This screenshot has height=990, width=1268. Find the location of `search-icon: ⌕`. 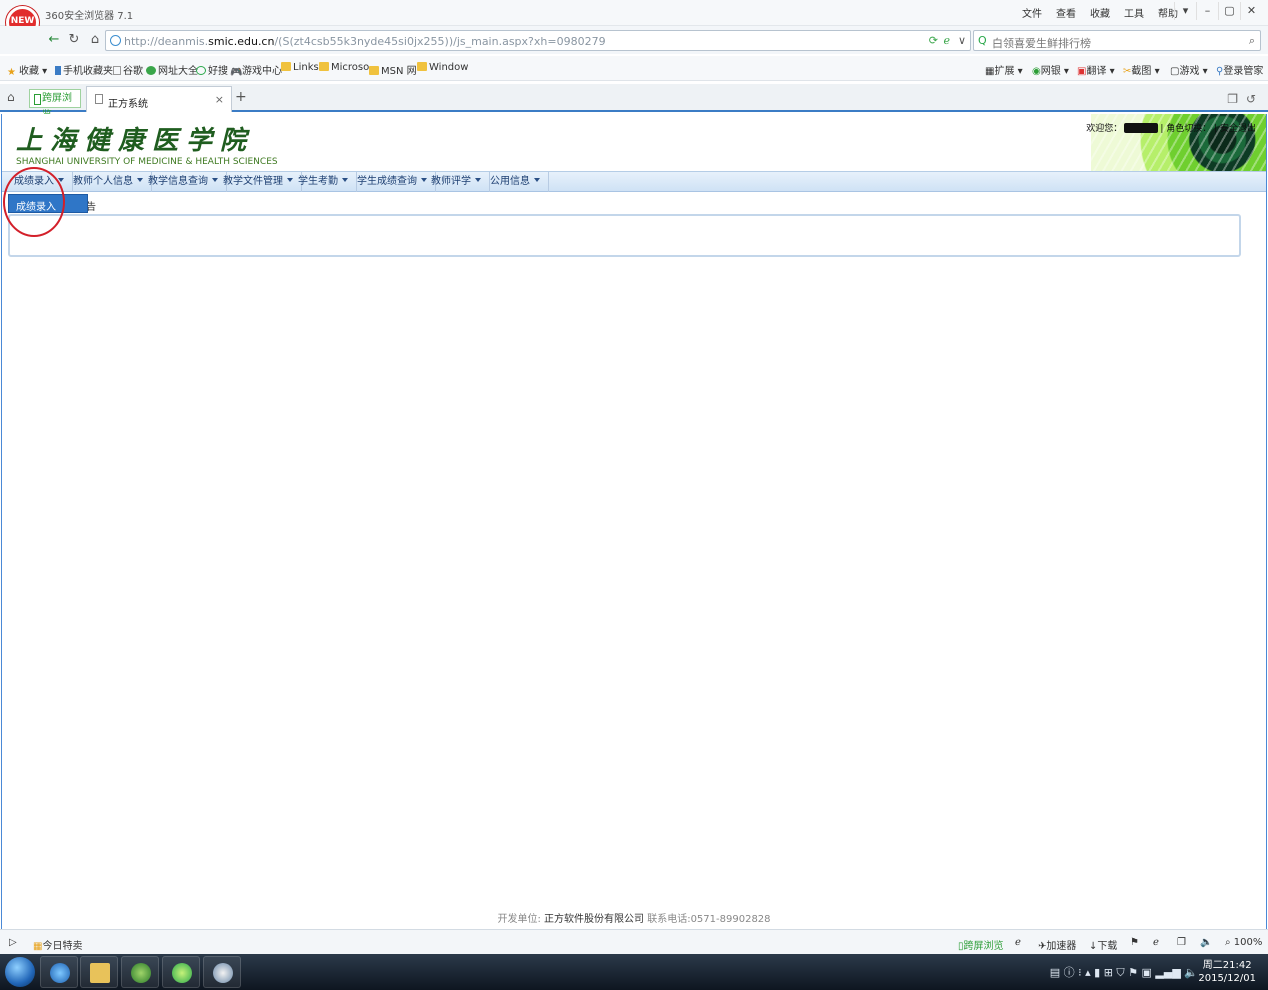

search-icon: ⌕ is located at coordinates (1252, 41).